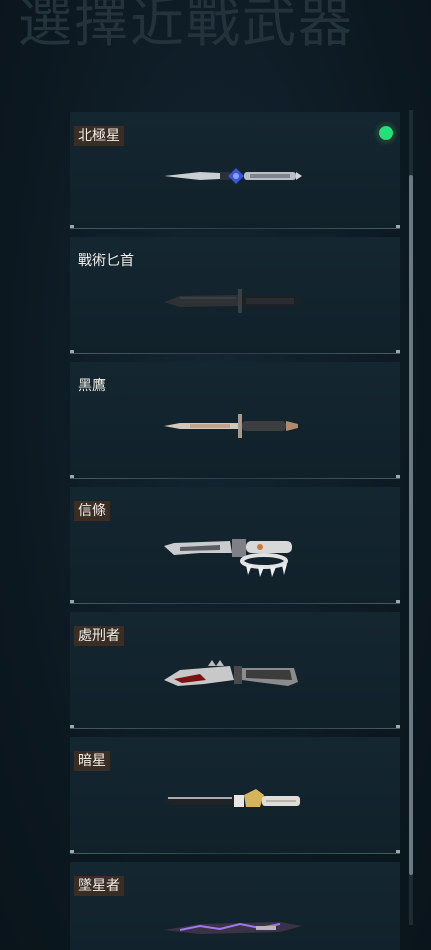  Describe the element at coordinates (228, 558) in the screenshot. I see `spiked-knuckle-knife-icon` at that location.